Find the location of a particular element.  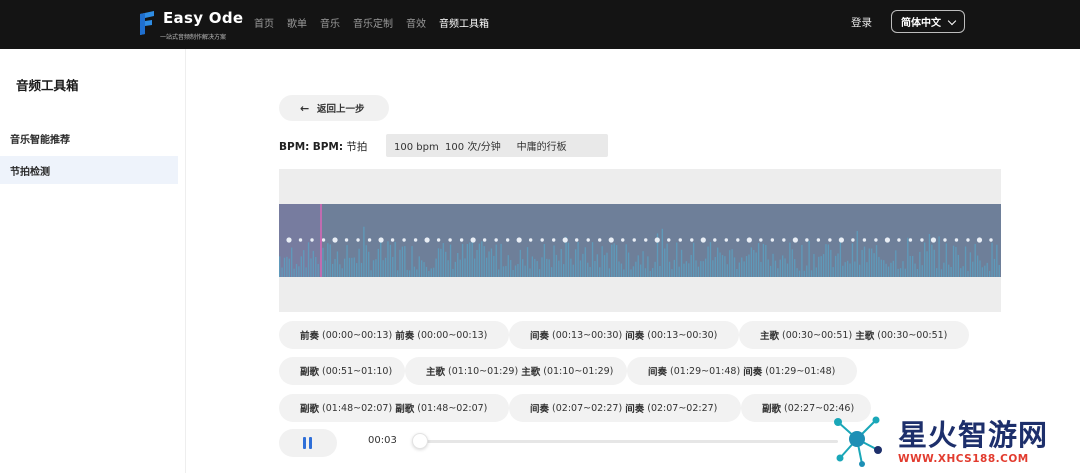

progress-thumb is located at coordinates (420, 441).